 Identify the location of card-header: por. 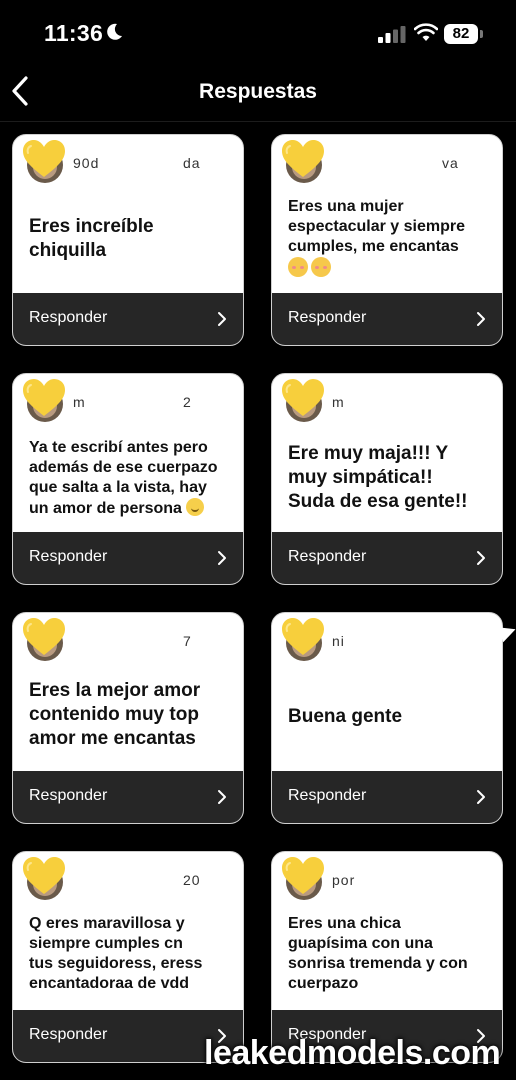
(387, 876).